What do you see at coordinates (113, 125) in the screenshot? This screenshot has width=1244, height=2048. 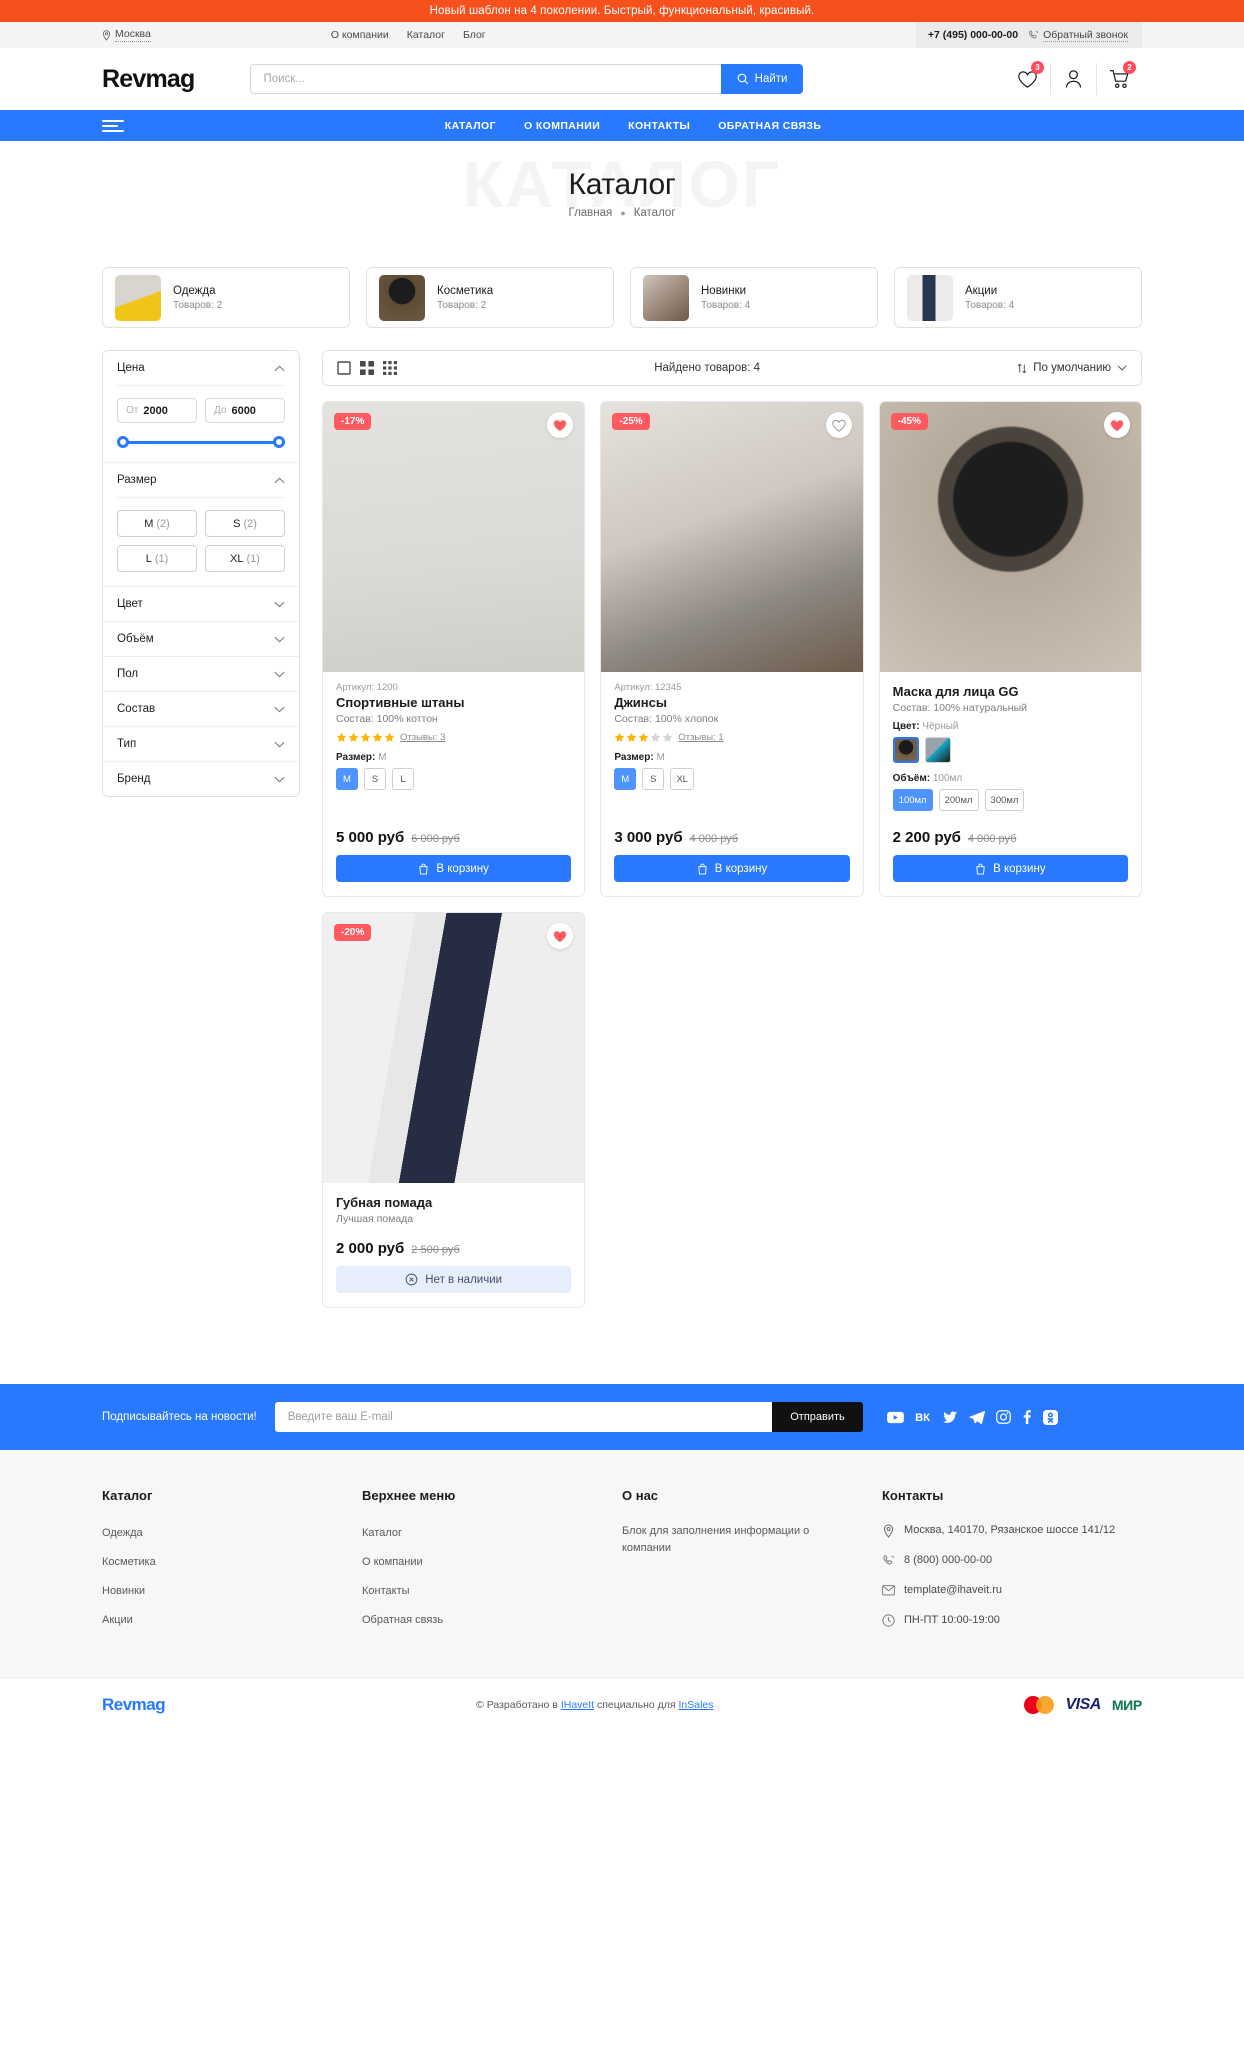 I see `menu-burger-icon` at bounding box center [113, 125].